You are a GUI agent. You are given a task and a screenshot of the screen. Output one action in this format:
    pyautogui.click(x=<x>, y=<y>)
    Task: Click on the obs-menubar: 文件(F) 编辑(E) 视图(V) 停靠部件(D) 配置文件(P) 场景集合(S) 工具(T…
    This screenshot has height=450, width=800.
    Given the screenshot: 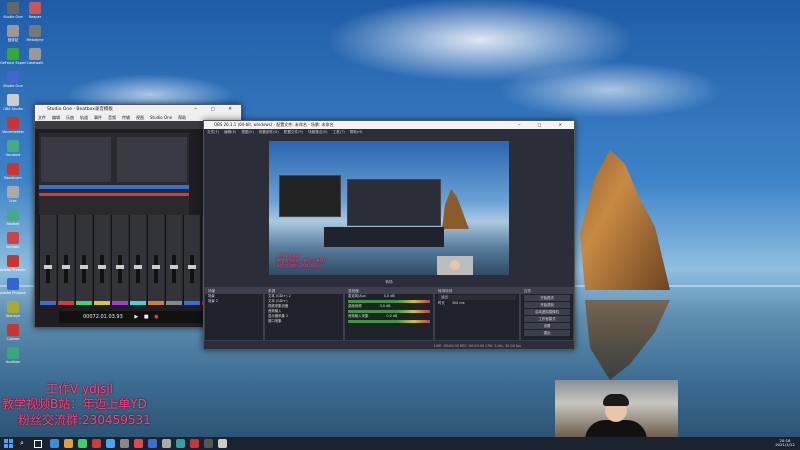 What is the action you would take?
    pyautogui.click(x=389, y=132)
    